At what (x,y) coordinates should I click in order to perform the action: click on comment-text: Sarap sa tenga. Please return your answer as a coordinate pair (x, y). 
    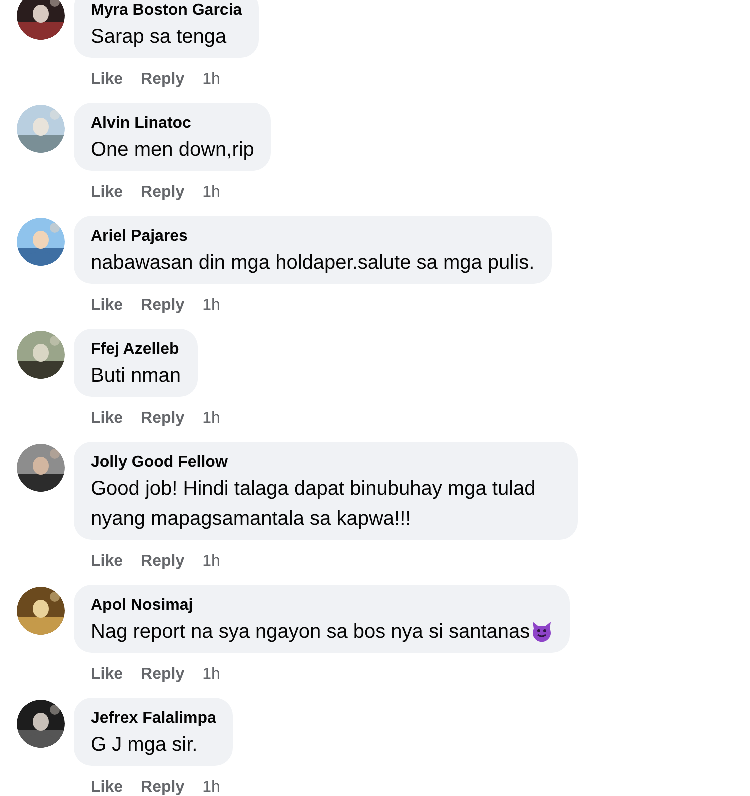
    Looking at the image, I should click on (159, 37).